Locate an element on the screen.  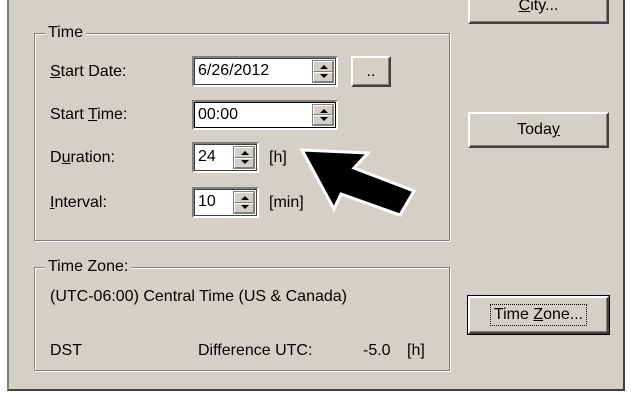
pointer-arrow-icon is located at coordinates (358, 182).